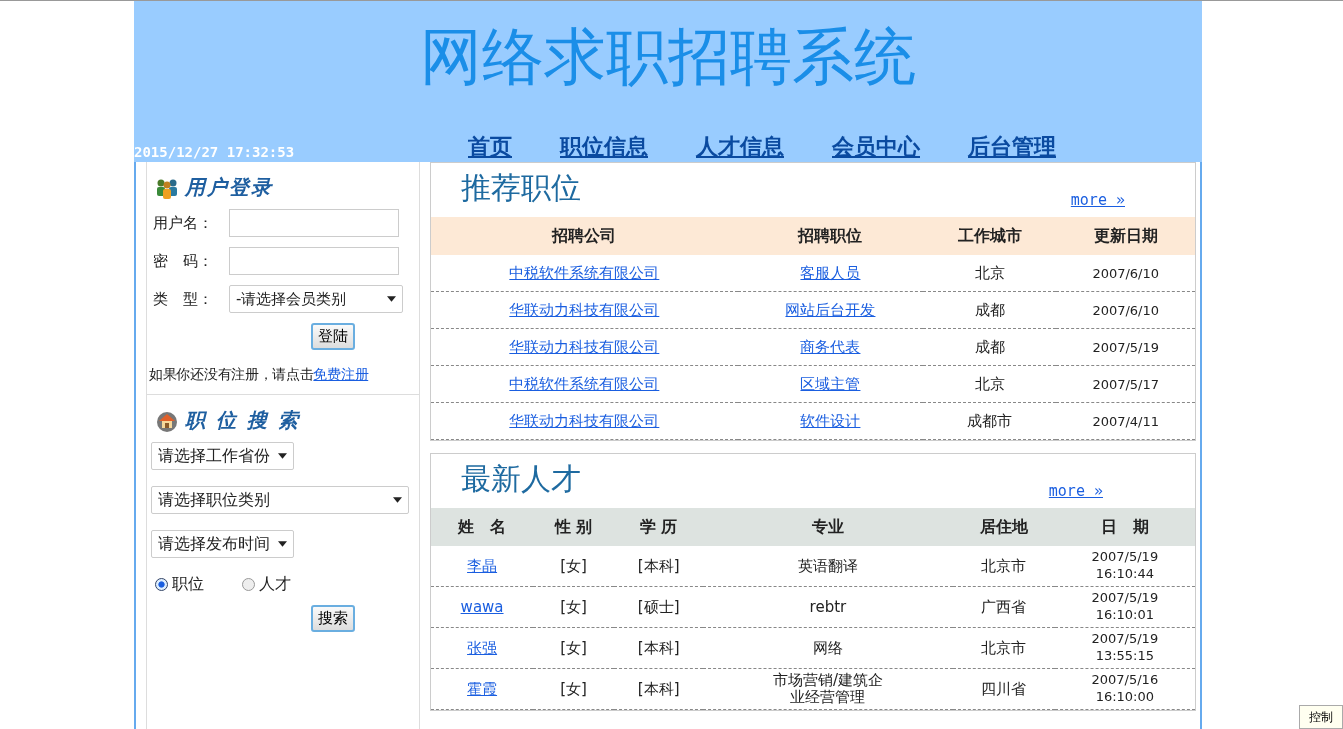  Describe the element at coordinates (604, 147) in the screenshot. I see `nav-link: 职位信息` at that location.